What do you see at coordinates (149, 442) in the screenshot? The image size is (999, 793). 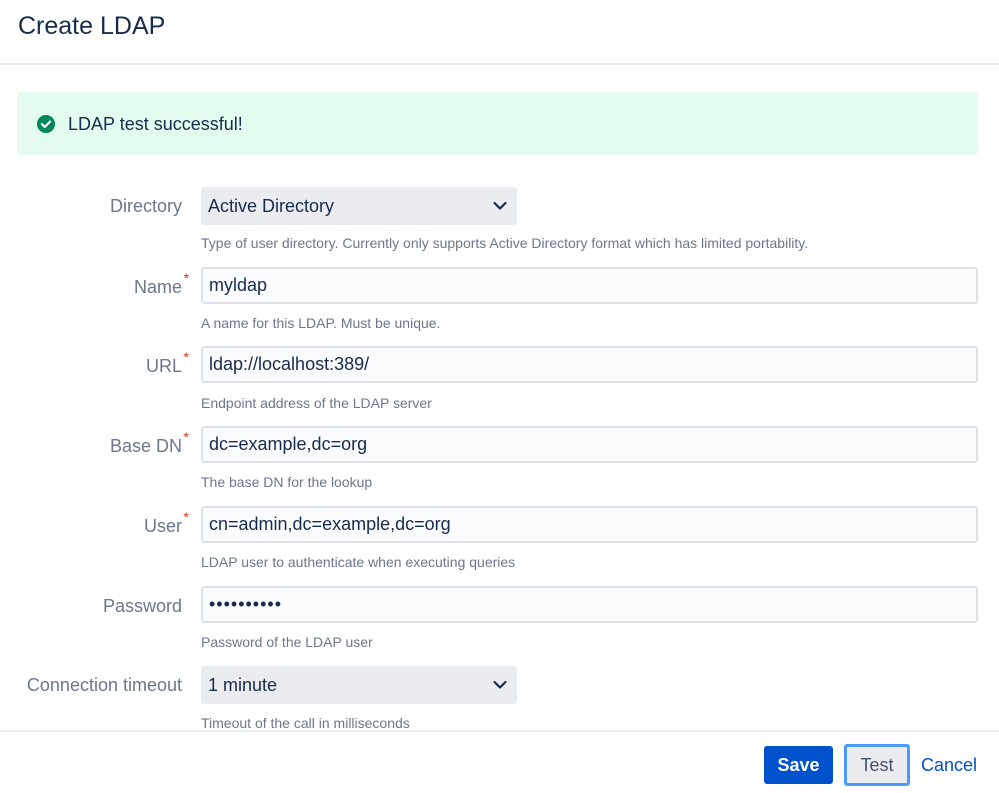 I see `base-dn-label: Base DN *` at bounding box center [149, 442].